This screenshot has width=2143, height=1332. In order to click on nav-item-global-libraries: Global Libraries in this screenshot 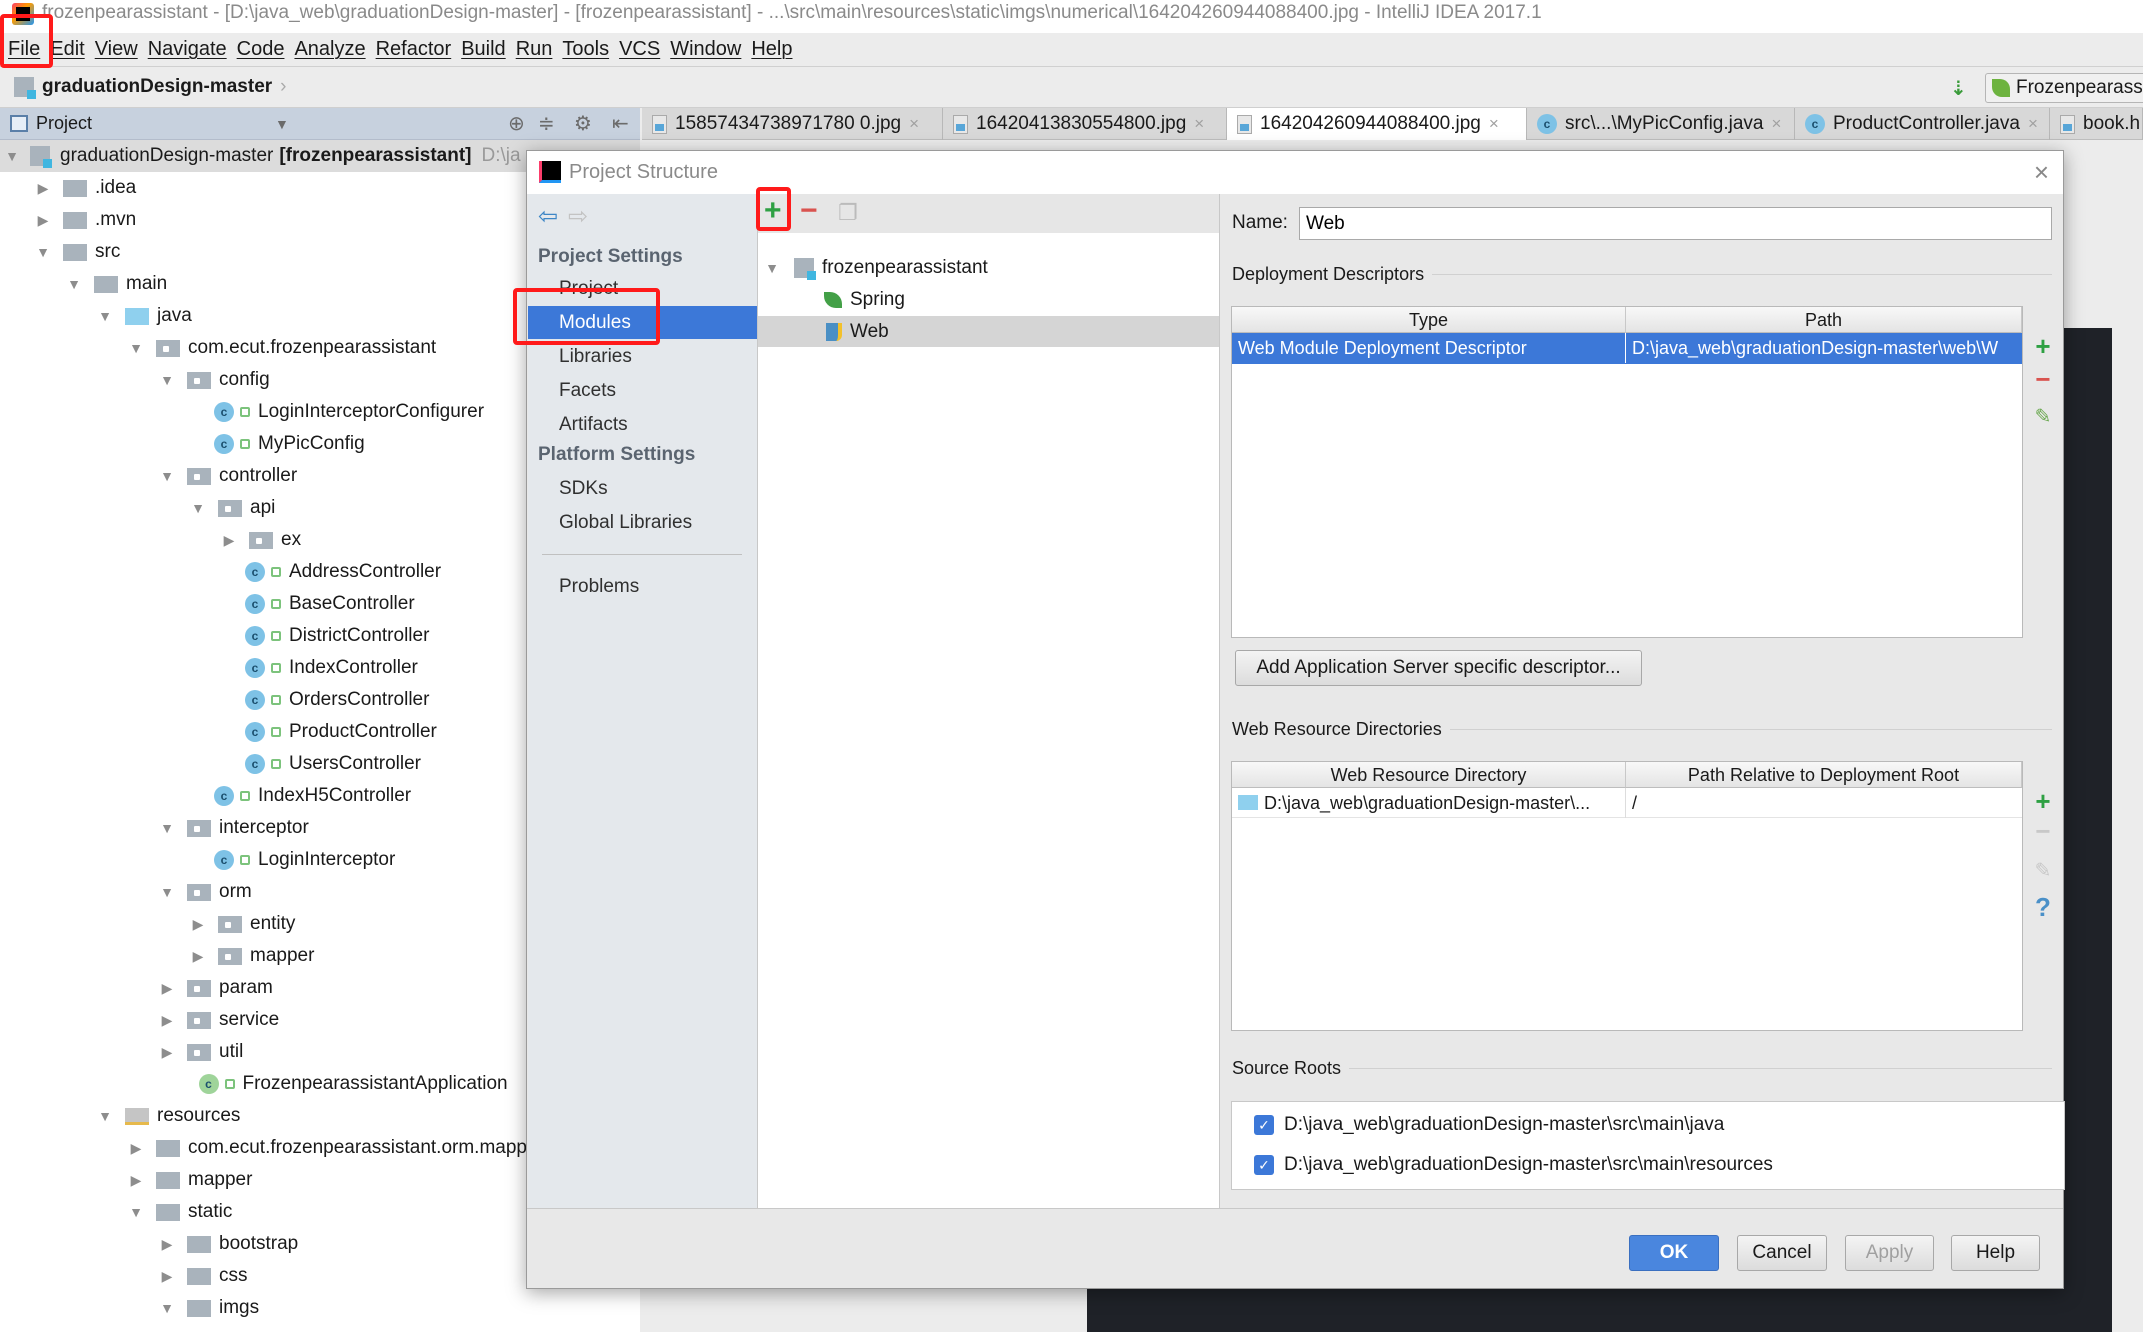, I will do `click(642, 522)`.